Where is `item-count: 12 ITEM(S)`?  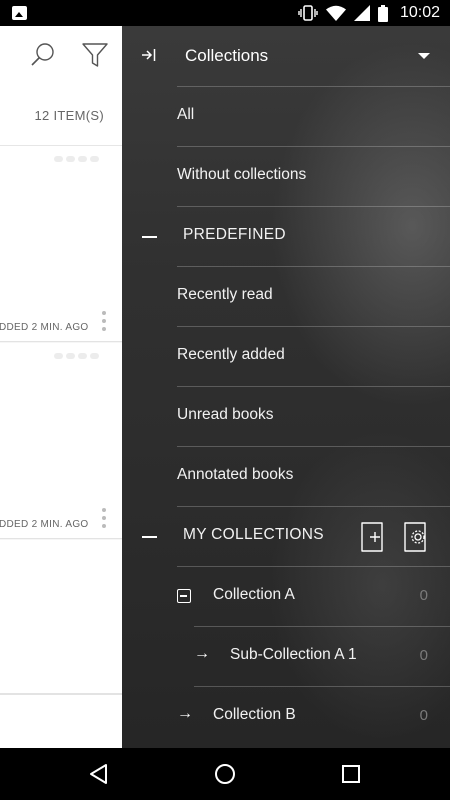
item-count: 12 ITEM(S) is located at coordinates (69, 115).